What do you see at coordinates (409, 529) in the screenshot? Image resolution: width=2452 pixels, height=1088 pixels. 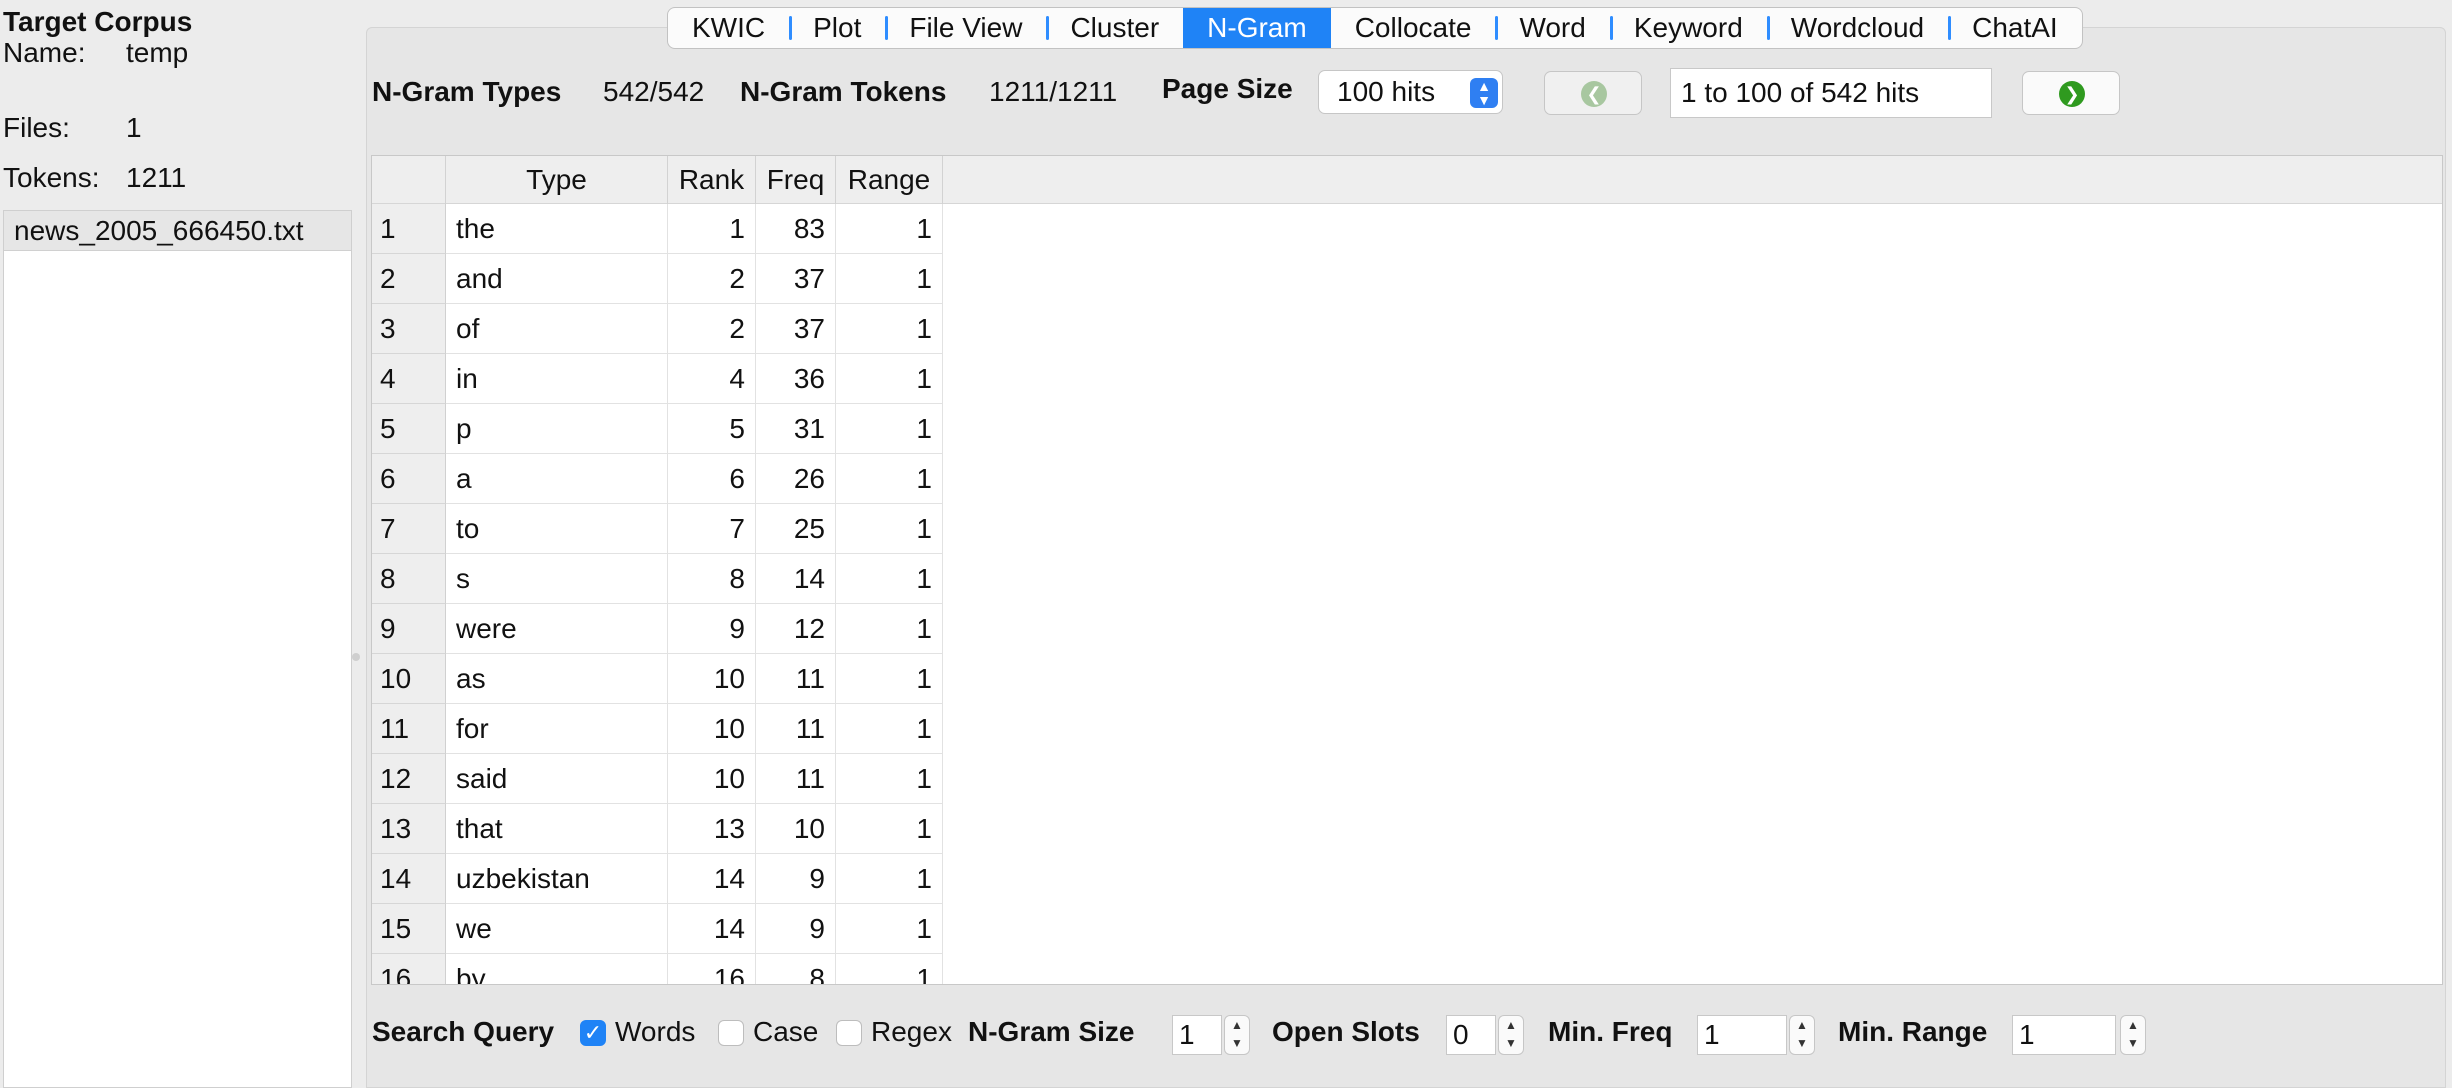 I see `row-index-cell: 7` at bounding box center [409, 529].